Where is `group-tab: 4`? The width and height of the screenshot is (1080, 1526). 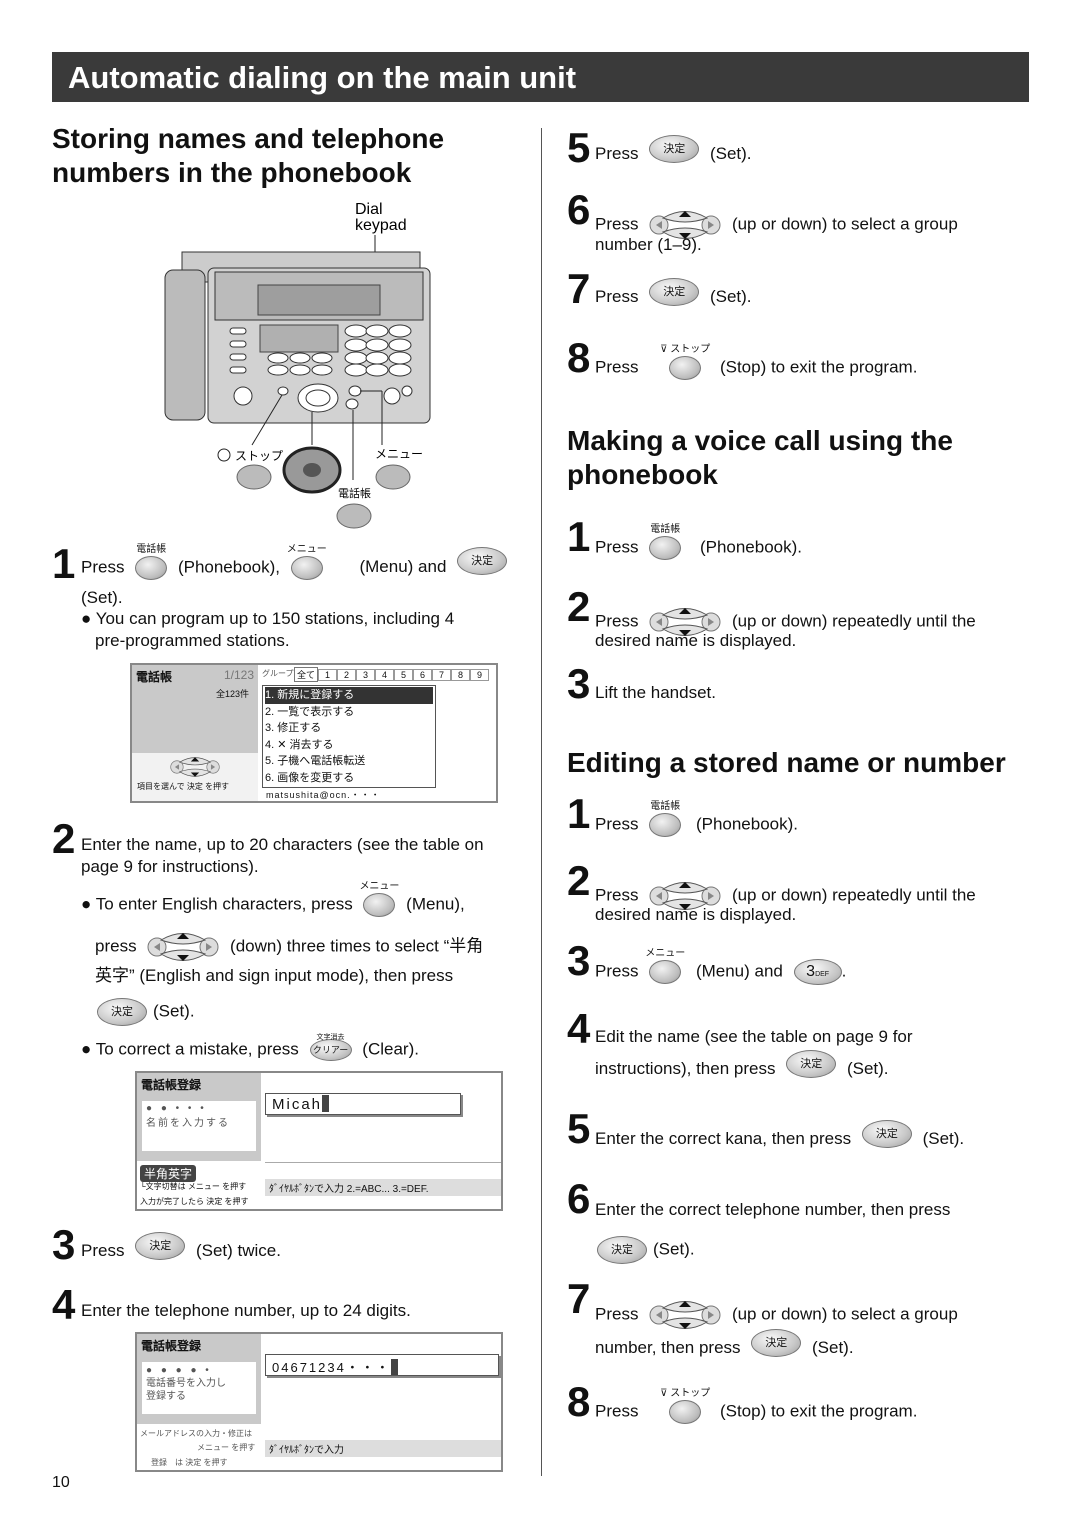
group-tab: 4 is located at coordinates (384, 675).